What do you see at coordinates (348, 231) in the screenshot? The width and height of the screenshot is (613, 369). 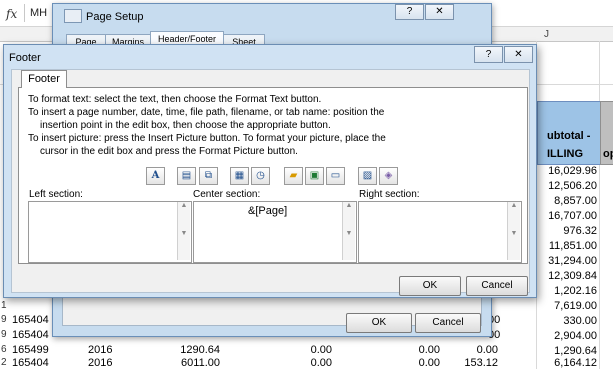 I see `center-section-scrollbar: ▲ ▼` at bounding box center [348, 231].